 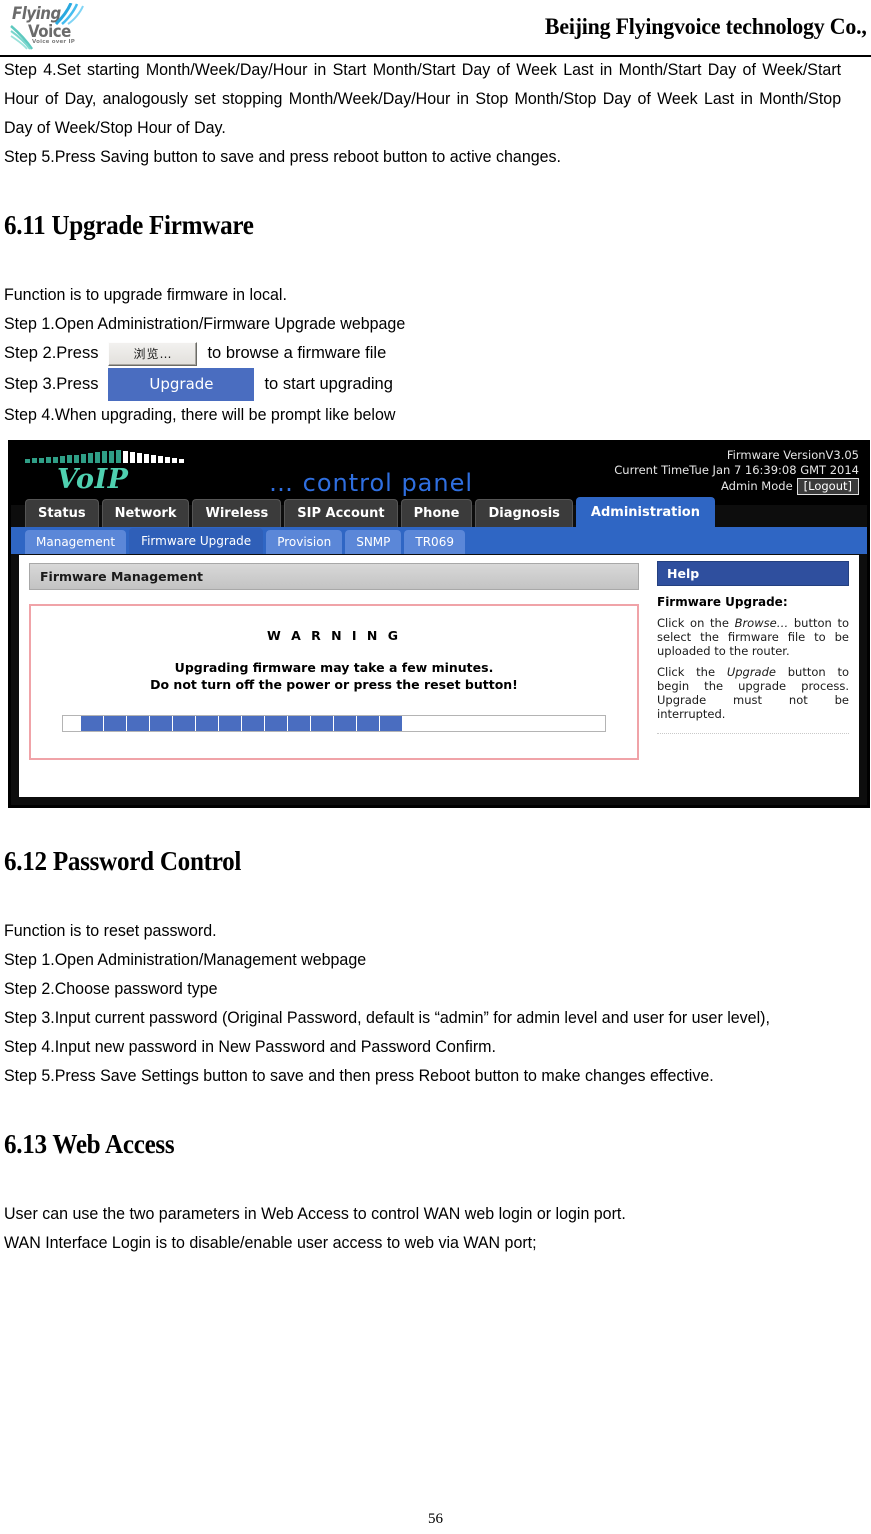 What do you see at coordinates (435, 384) in the screenshot?
I see `section-611-step-3: Step 3.Press Upgrade to start upgrading` at bounding box center [435, 384].